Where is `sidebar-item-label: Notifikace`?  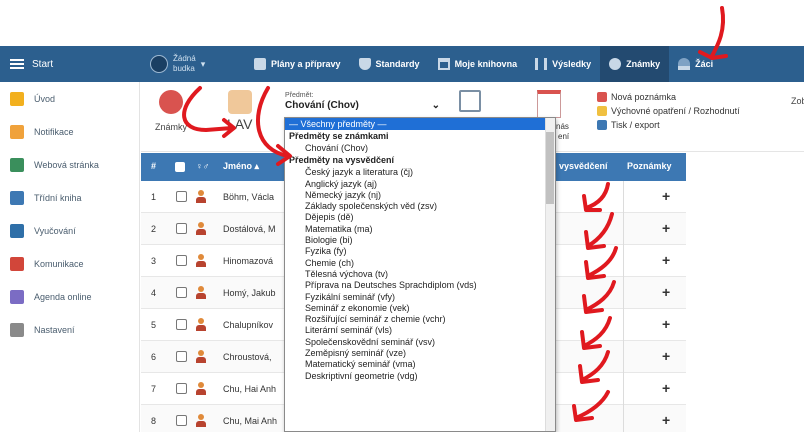 sidebar-item-label: Notifikace is located at coordinates (54, 131).